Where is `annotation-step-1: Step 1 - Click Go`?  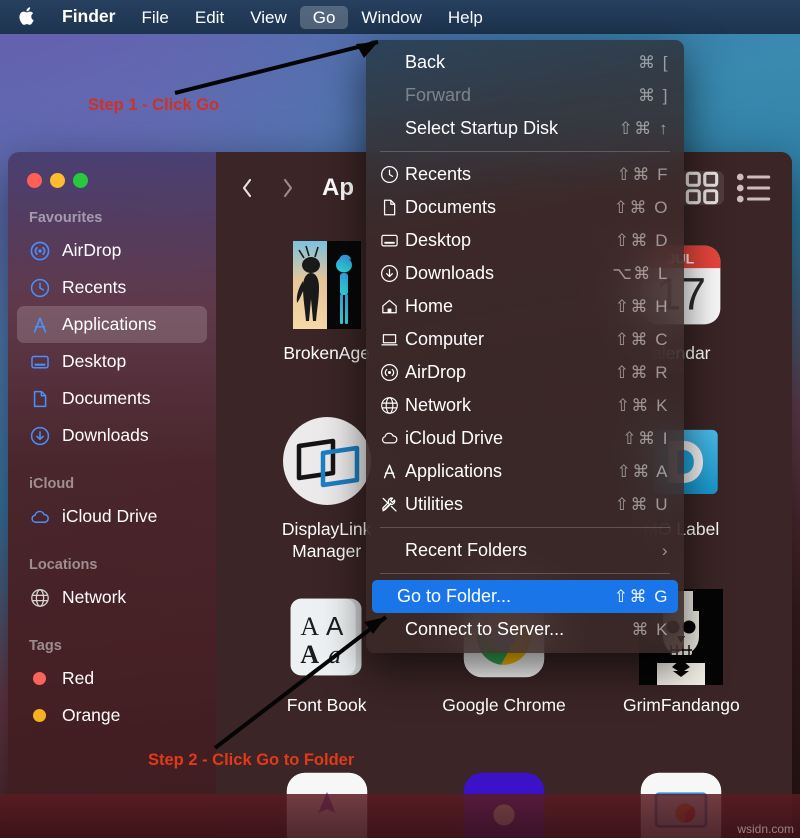 annotation-step-1: Step 1 - Click Go is located at coordinates (154, 105).